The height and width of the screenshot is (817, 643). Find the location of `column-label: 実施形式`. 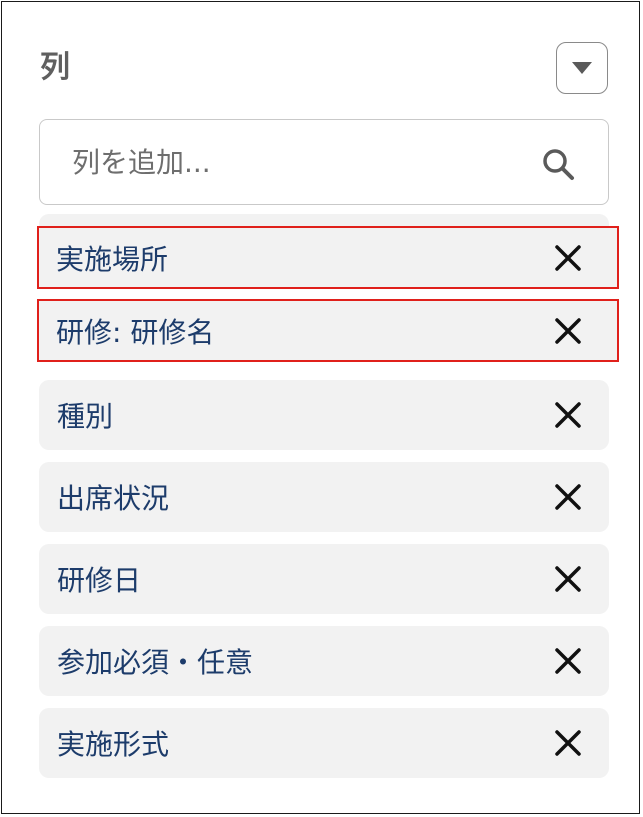

column-label: 実施形式 is located at coordinates (113, 744).